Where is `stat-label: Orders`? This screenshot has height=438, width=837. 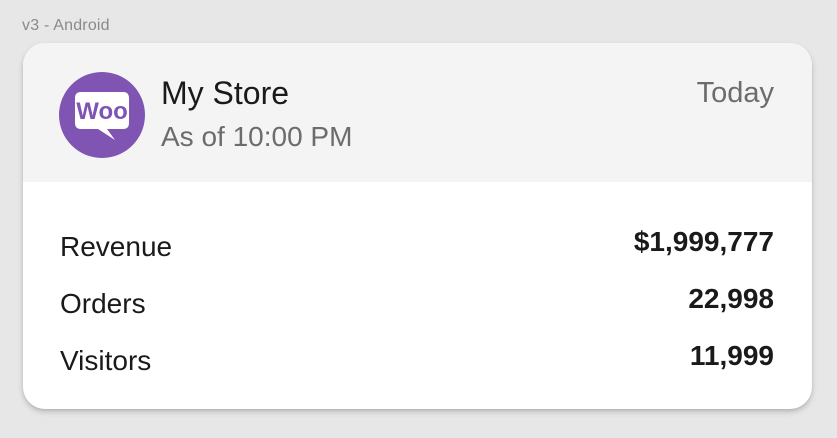 stat-label: Orders is located at coordinates (103, 303).